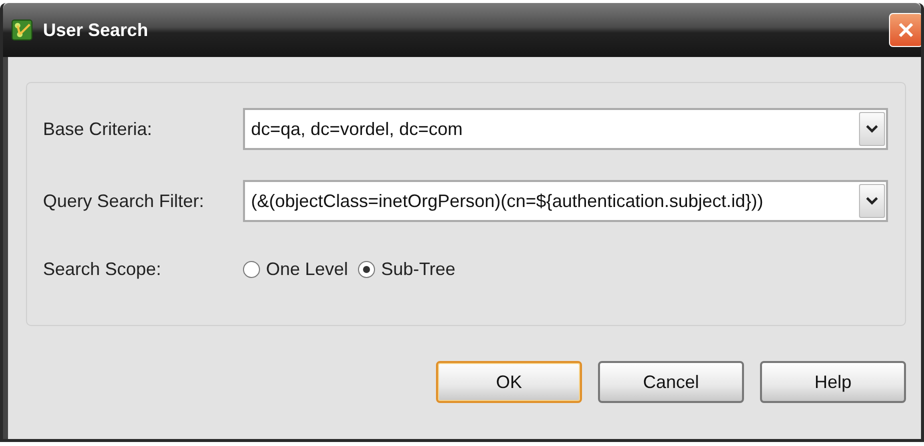  I want to click on close-icon, so click(906, 30).